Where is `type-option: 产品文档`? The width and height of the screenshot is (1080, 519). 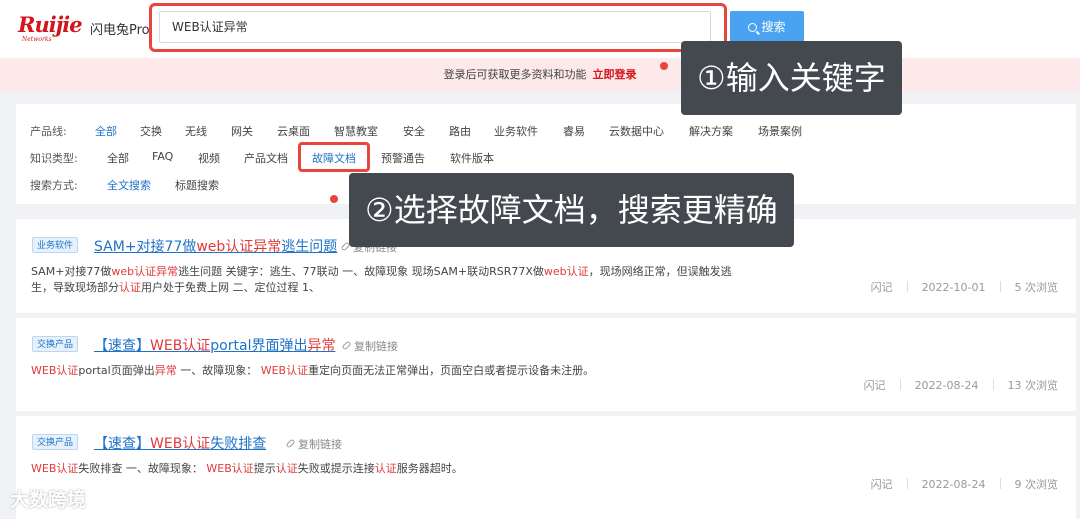 type-option: 产品文档 is located at coordinates (266, 158).